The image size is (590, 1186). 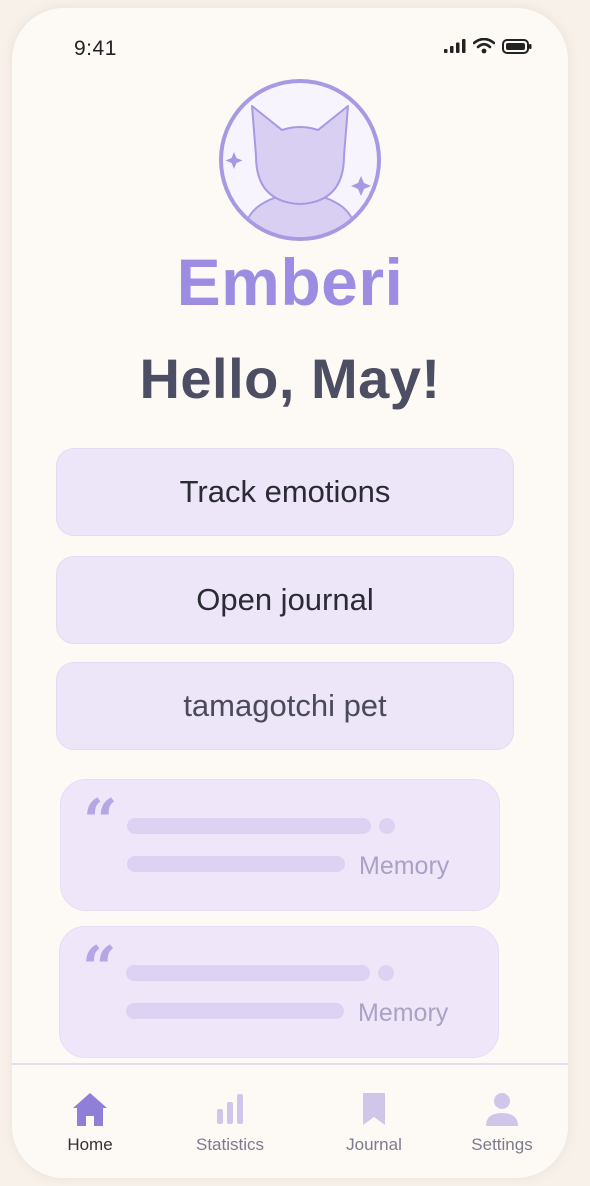 I want to click on bar-chart-icon, so click(x=230, y=1109).